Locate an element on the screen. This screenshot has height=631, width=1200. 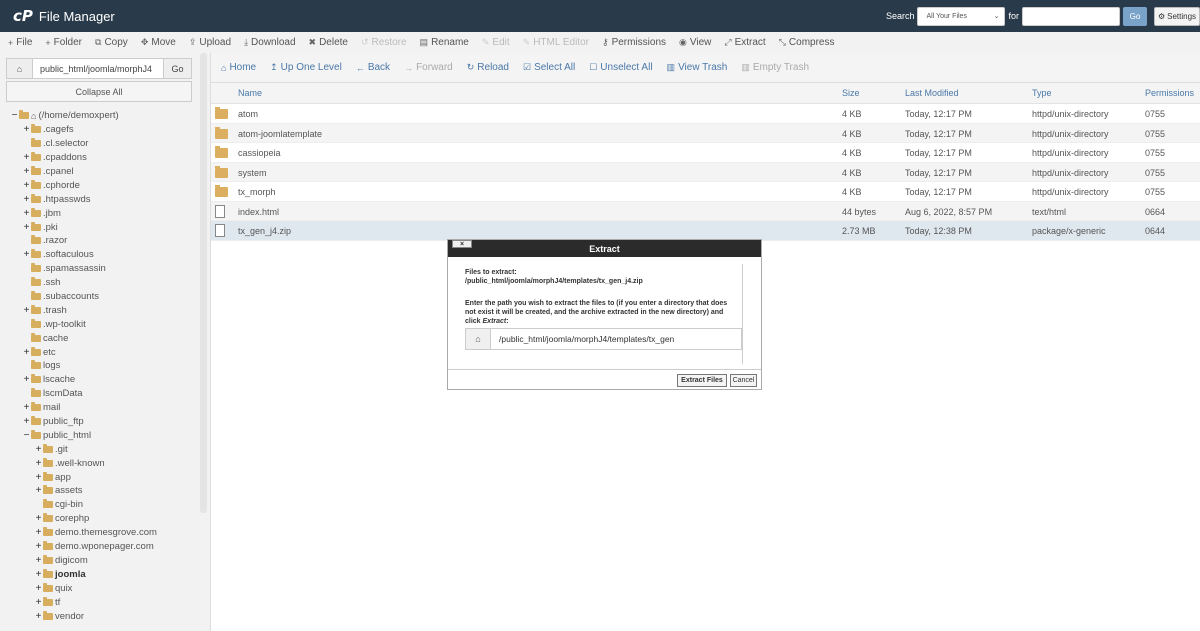
settings-button: ⚙ Settings is located at coordinates (1177, 16).